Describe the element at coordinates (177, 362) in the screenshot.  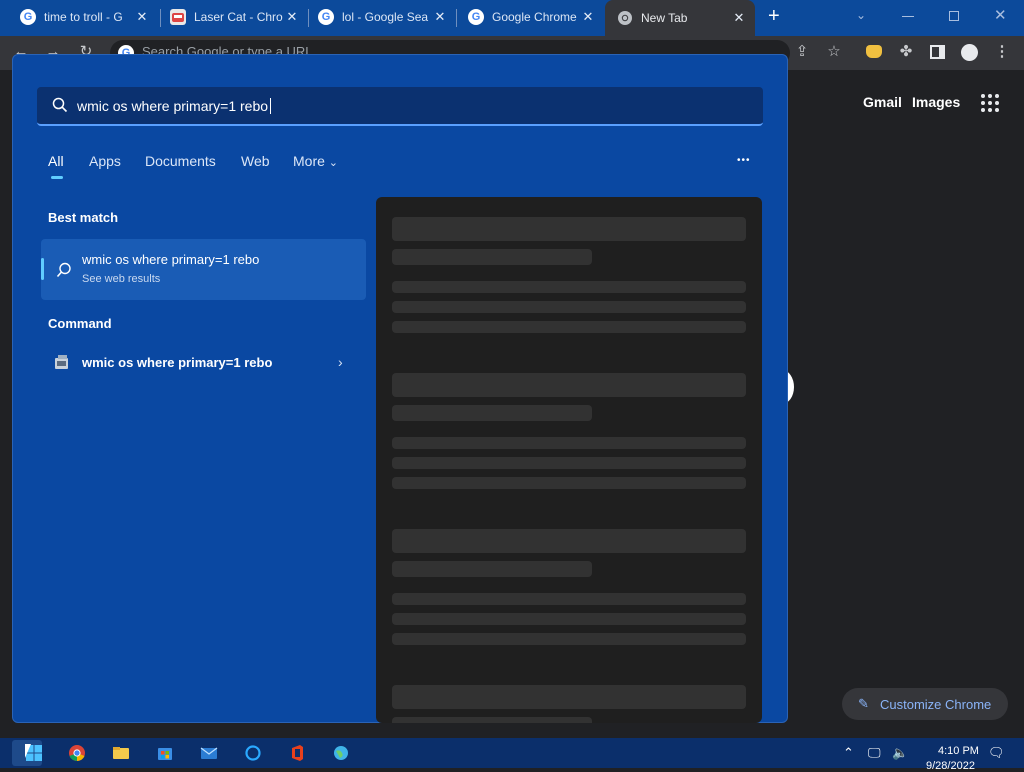
I see `command-result-title: wmic os where primary=1 rebo` at that location.